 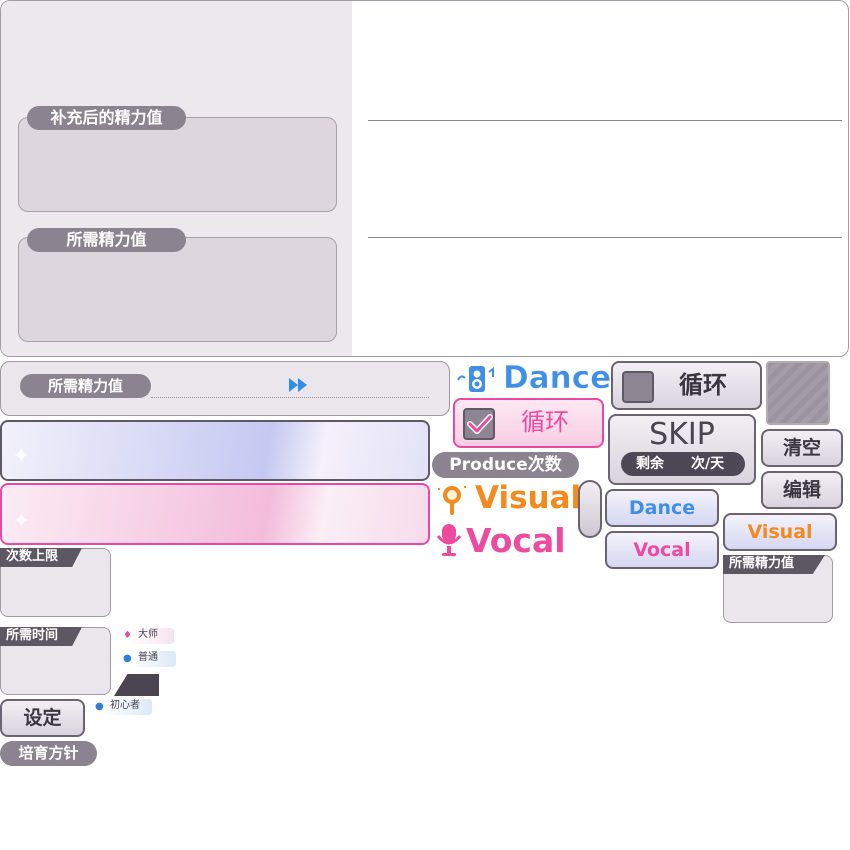 What do you see at coordinates (545, 422) in the screenshot?
I see `loop-label-checked: 循环` at bounding box center [545, 422].